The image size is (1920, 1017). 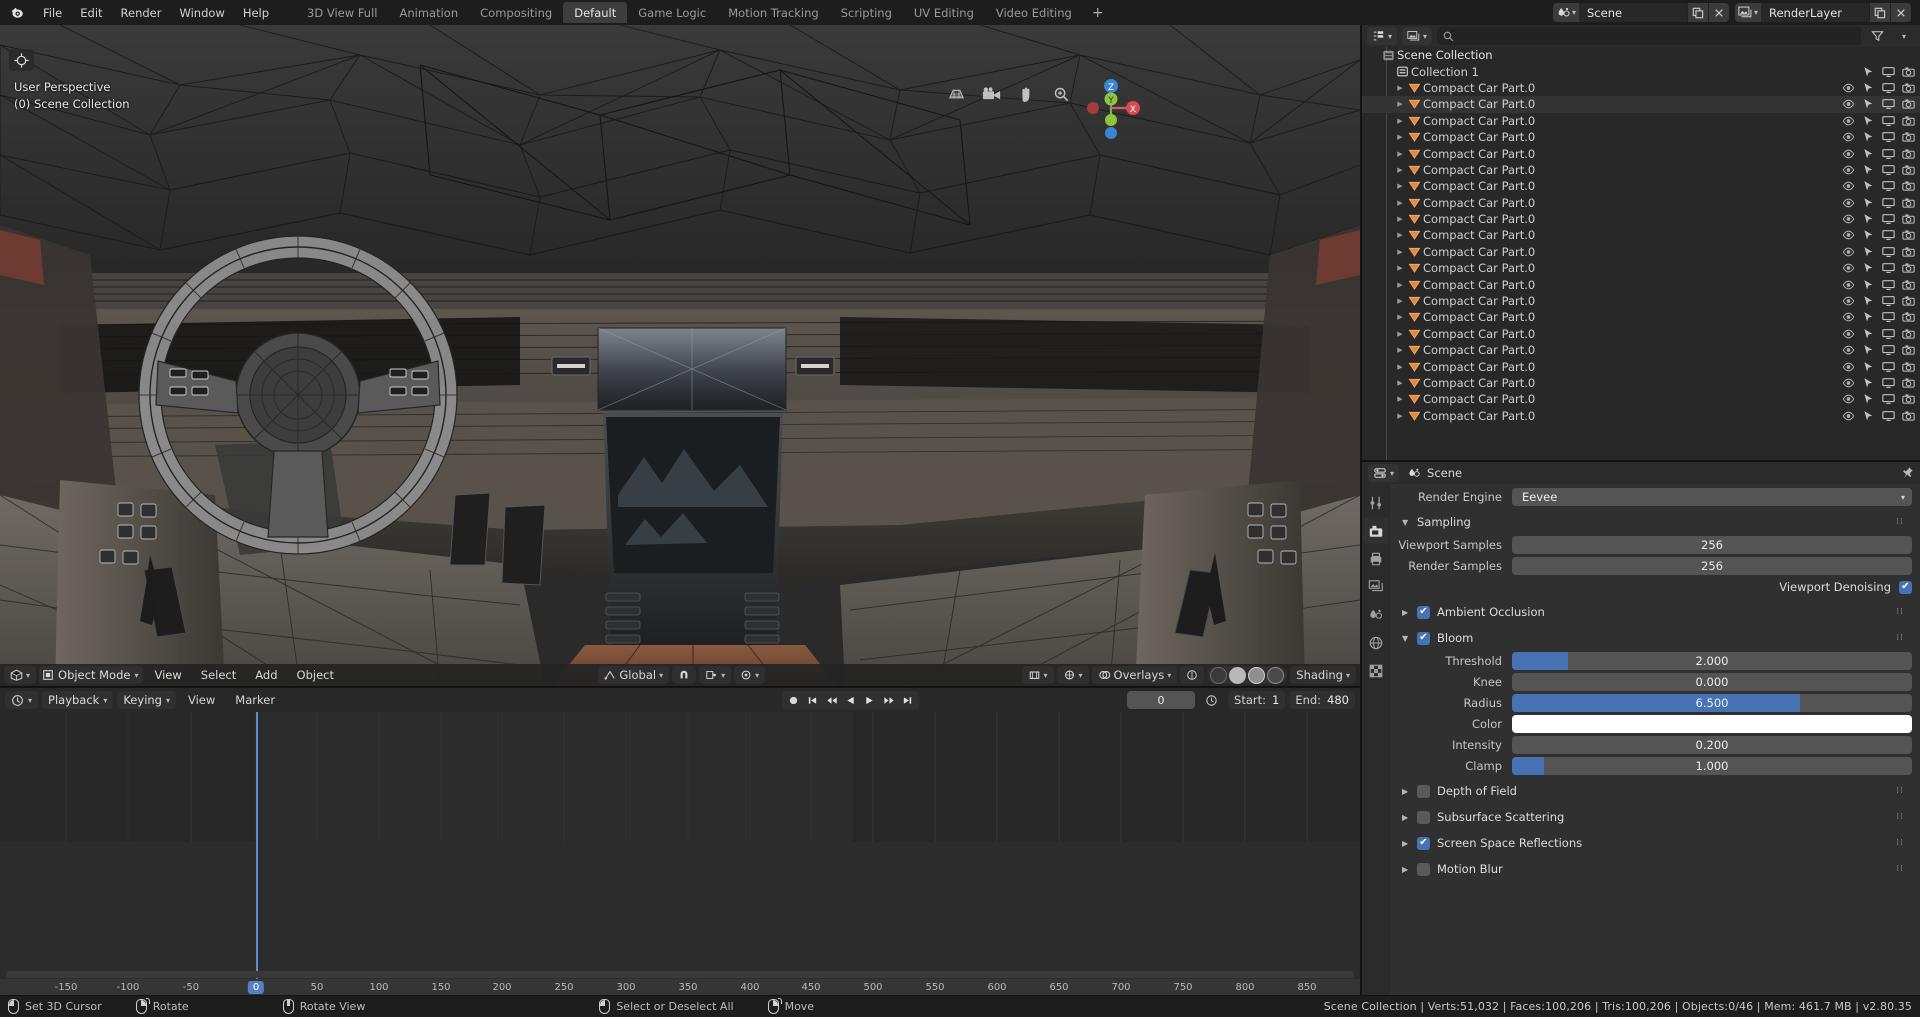 I want to click on section-sampling: ▼ Sampling ⁞⁞, so click(x=1653, y=522).